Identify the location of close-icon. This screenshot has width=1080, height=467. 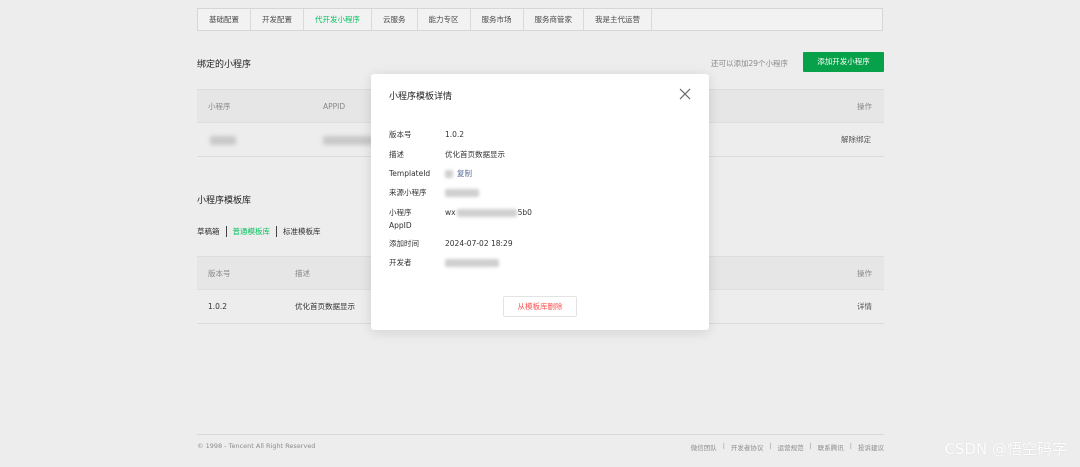
(685, 94).